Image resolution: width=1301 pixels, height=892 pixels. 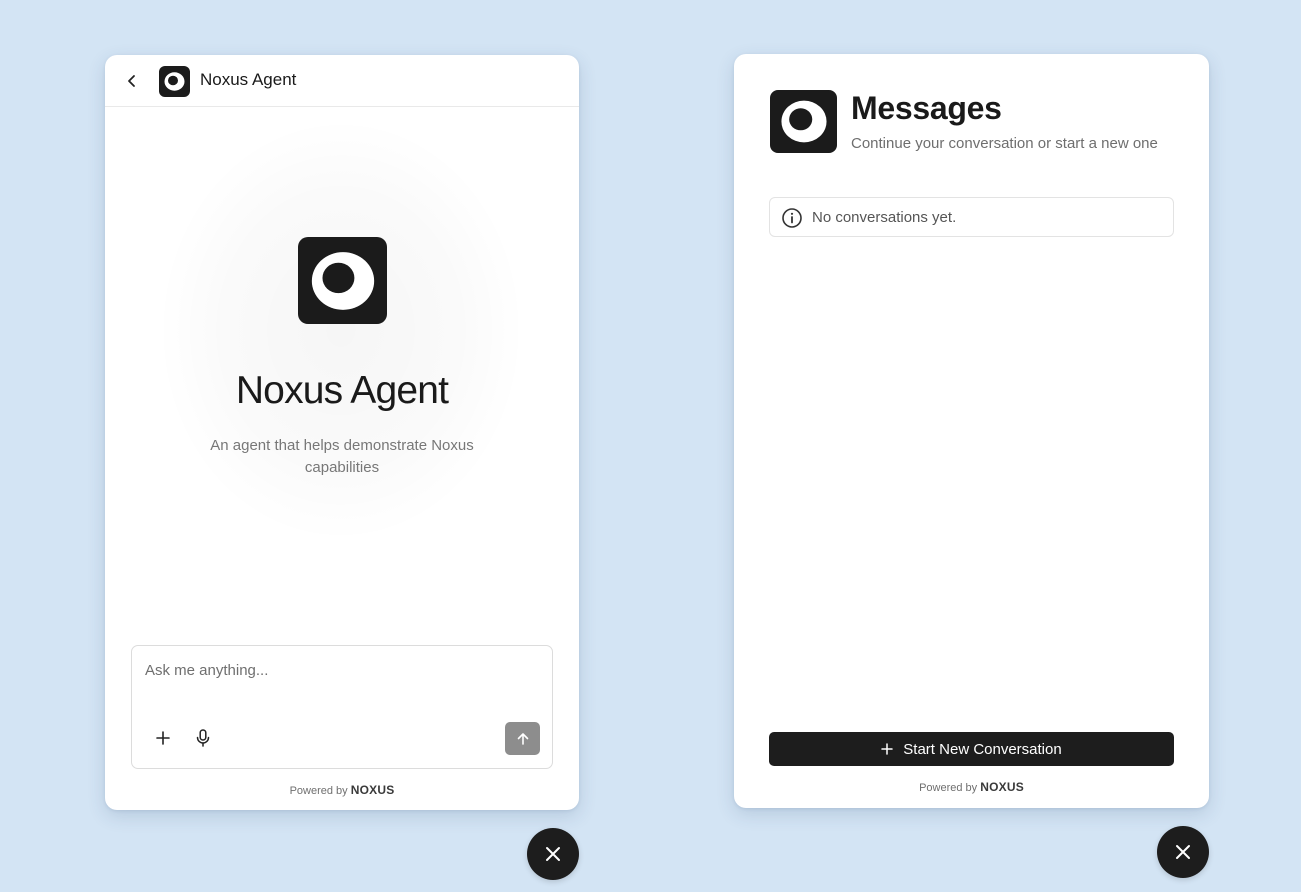 I want to click on hero-logo, so click(x=342, y=280).